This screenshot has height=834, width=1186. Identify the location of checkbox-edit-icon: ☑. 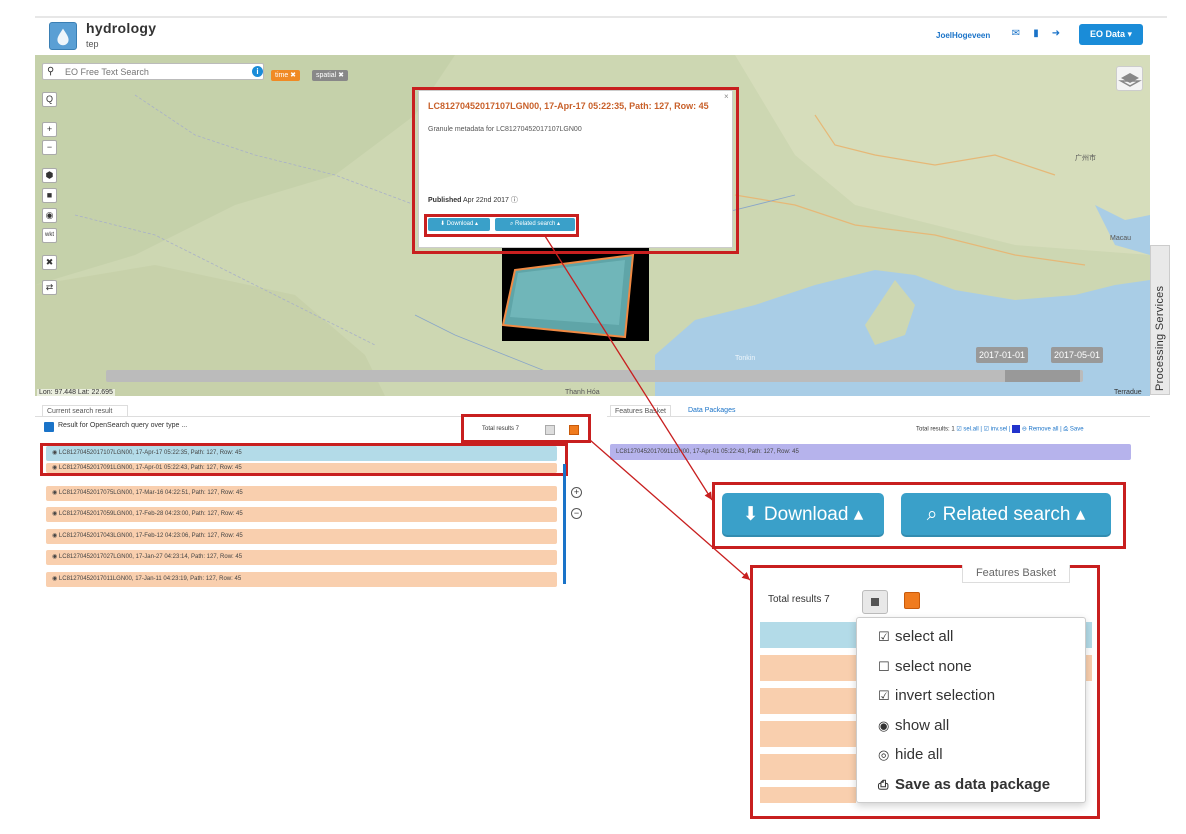
(884, 695).